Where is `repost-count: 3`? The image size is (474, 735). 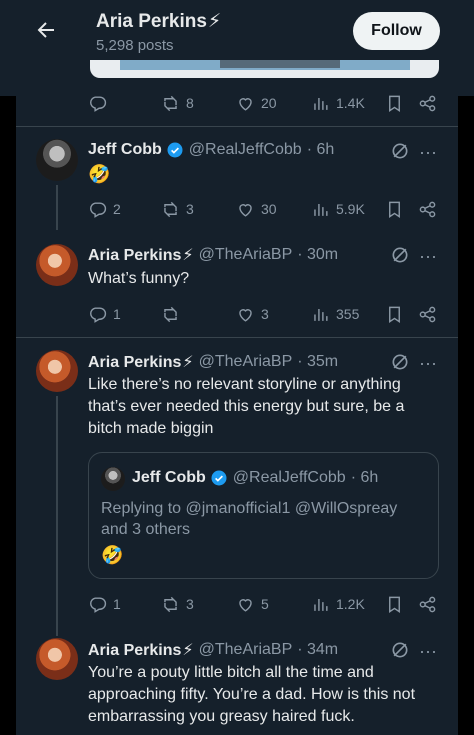 repost-count: 3 is located at coordinates (190, 209).